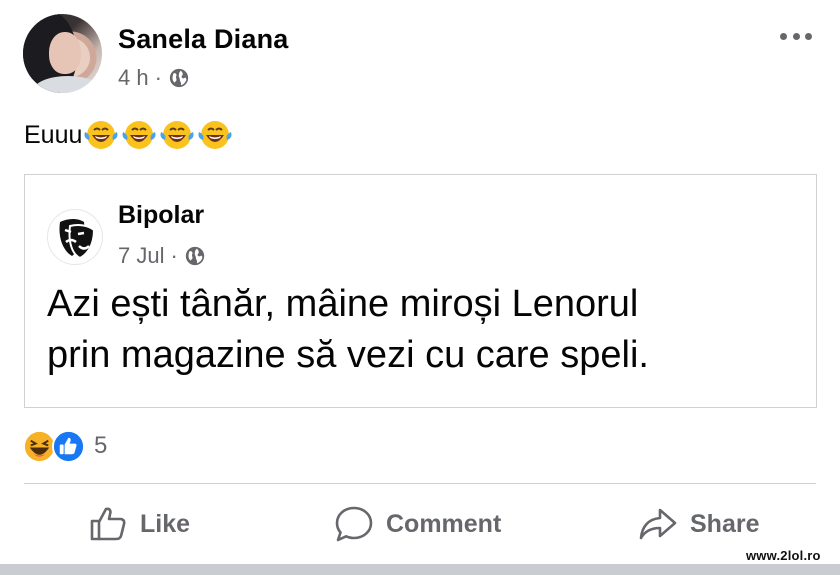 This screenshot has height=575, width=840. Describe the element at coordinates (725, 523) in the screenshot. I see `share-label: Share` at that location.